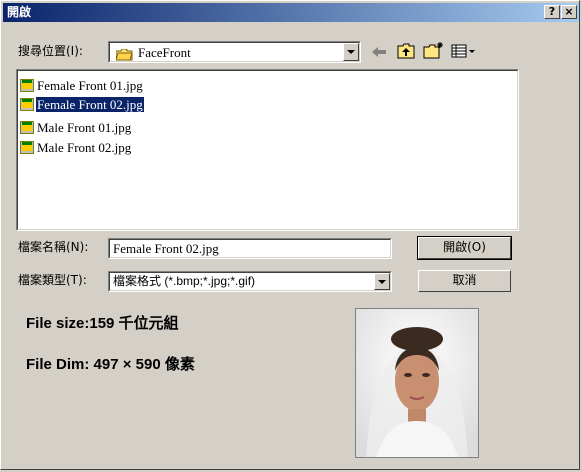 The height and width of the screenshot is (472, 582). What do you see at coordinates (552, 12) in the screenshot?
I see `help-button: ?` at bounding box center [552, 12].